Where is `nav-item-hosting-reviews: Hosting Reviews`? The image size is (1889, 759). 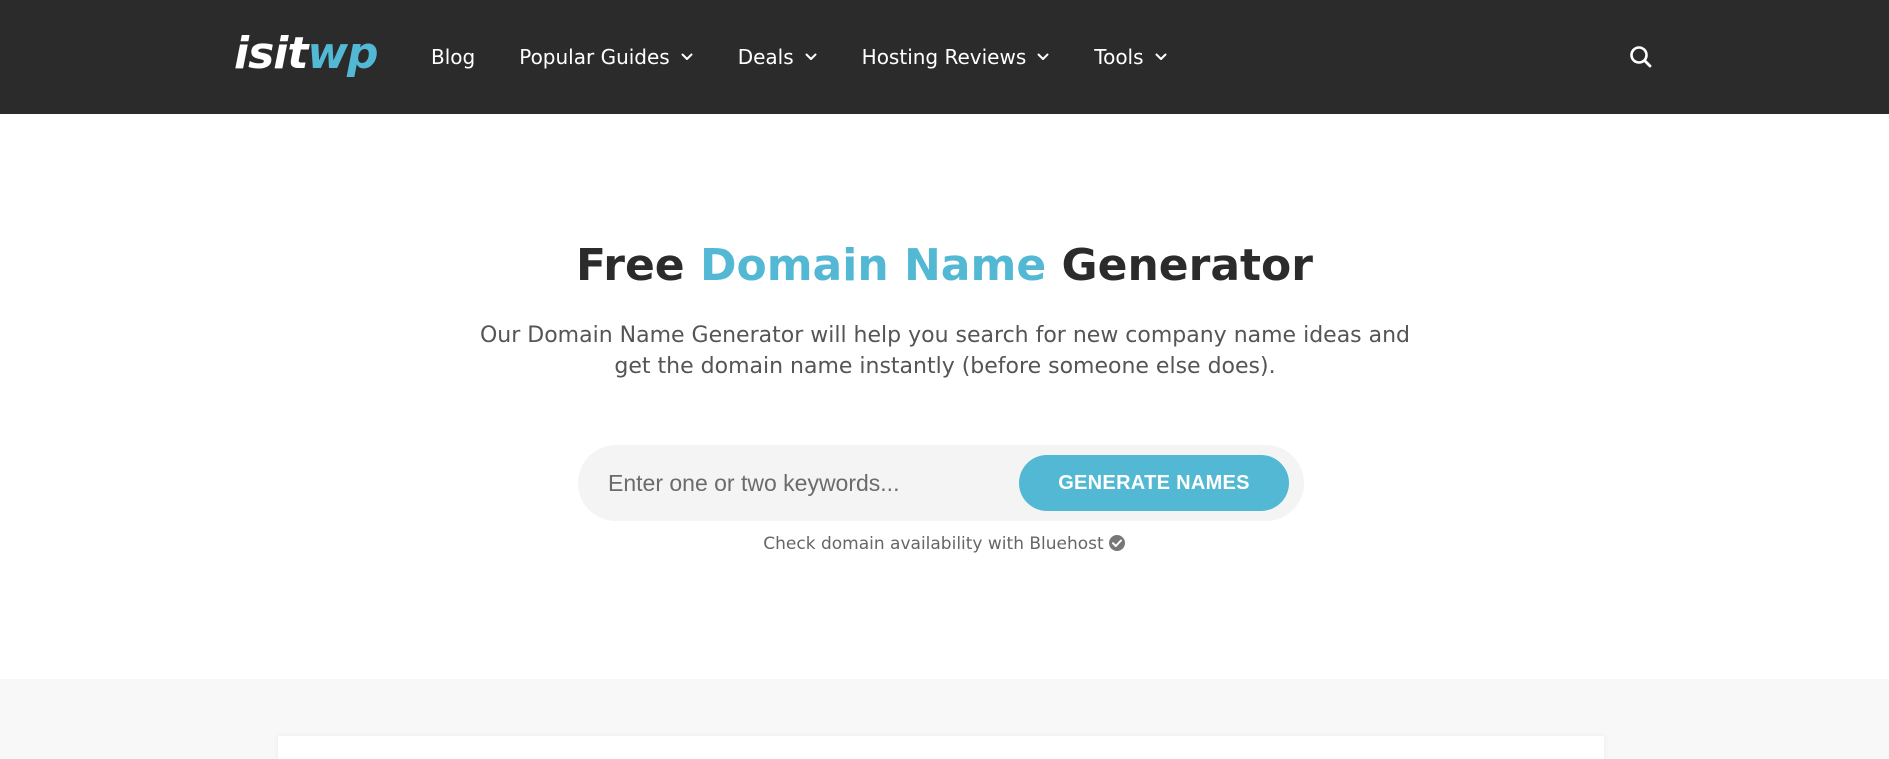
nav-item-hosting-reviews: Hosting Reviews is located at coordinates (956, 57).